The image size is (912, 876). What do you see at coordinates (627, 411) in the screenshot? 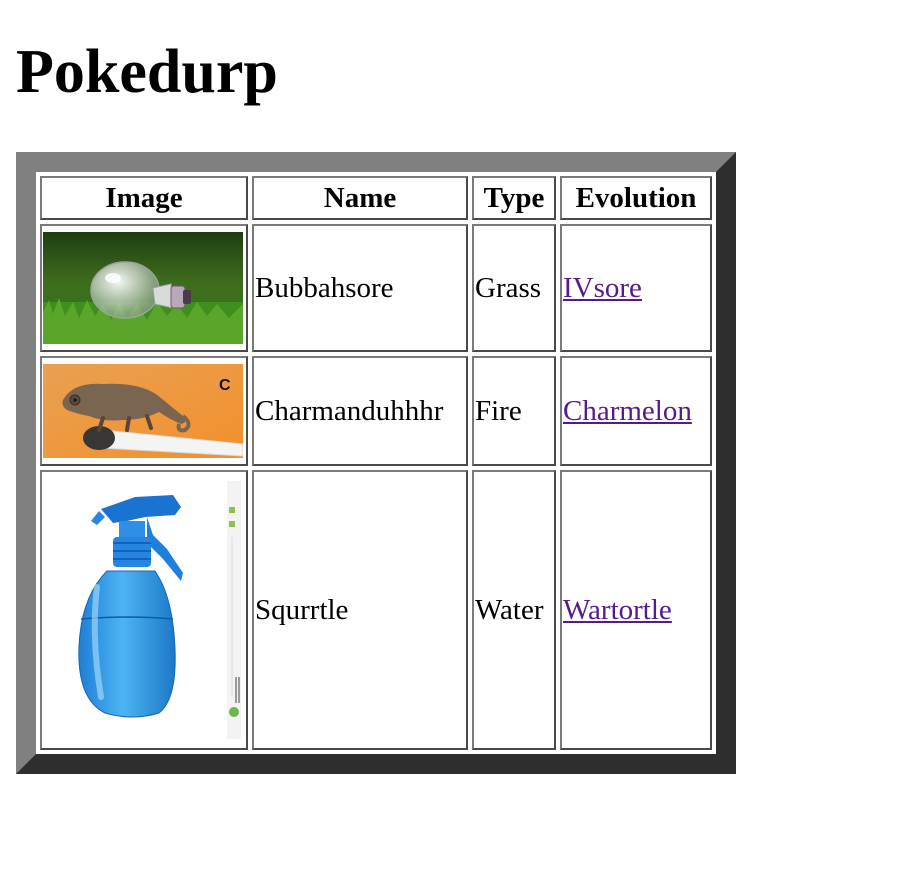
I see `evolution-link: Charmelon` at bounding box center [627, 411].